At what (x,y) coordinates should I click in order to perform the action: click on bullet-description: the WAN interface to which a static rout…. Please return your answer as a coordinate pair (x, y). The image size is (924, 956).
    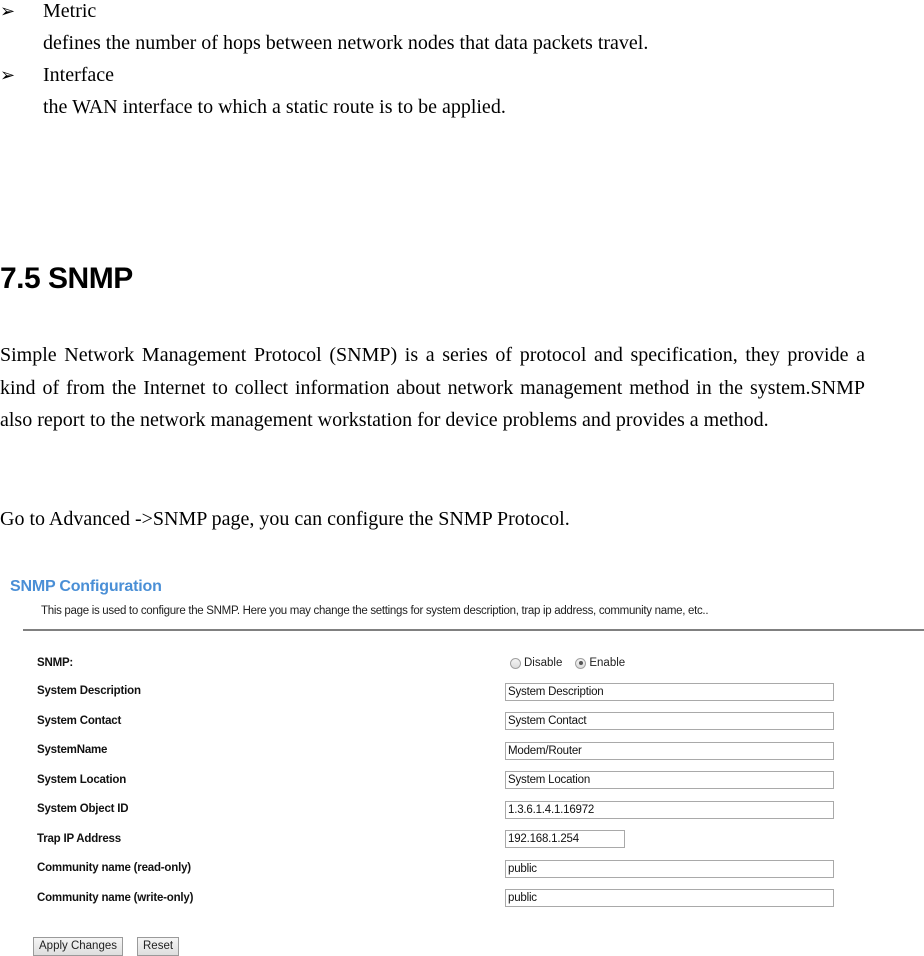
    Looking at the image, I should click on (274, 107).